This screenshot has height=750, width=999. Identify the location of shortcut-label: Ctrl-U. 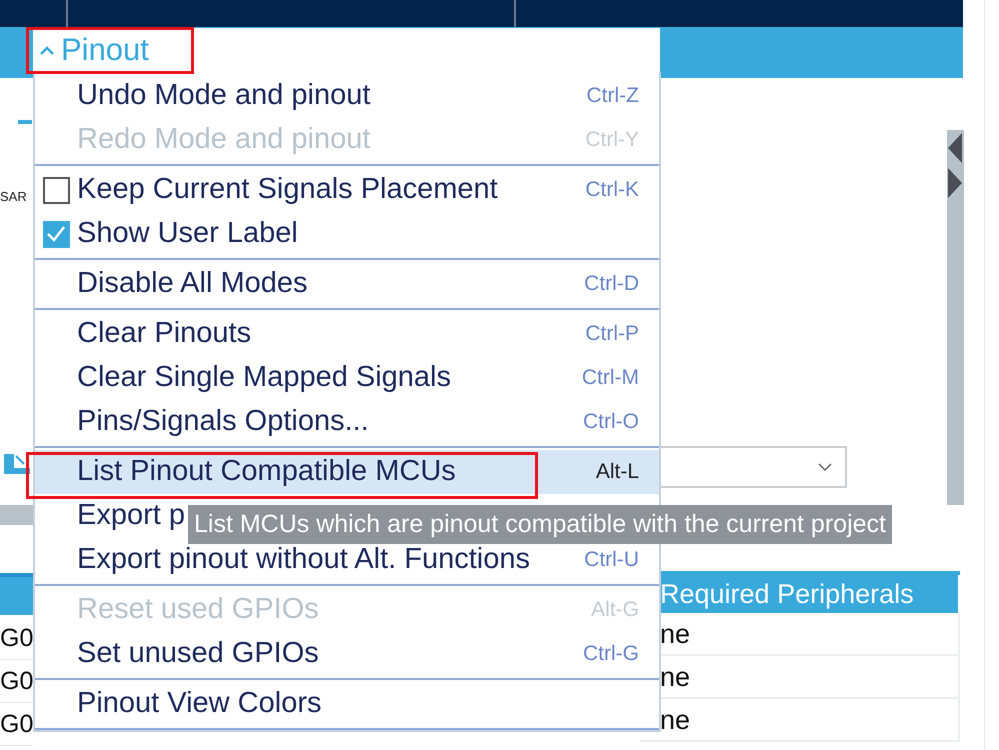
(611, 560).